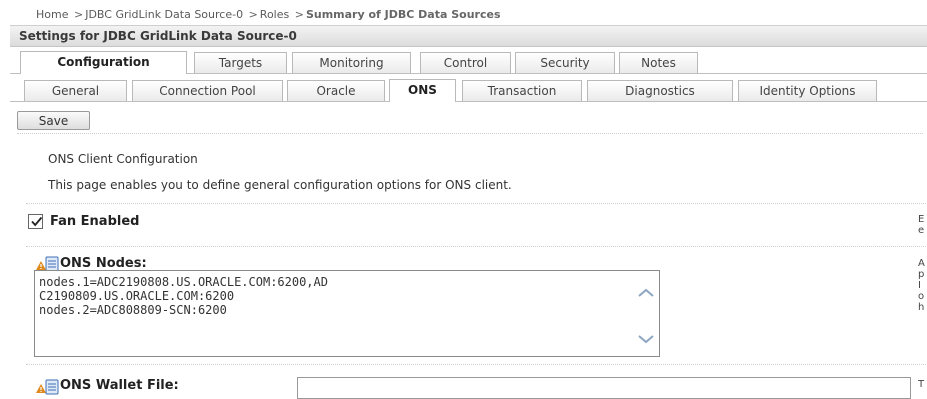 The image size is (927, 399). What do you see at coordinates (403, 14) in the screenshot?
I see `breadcrumb-current: Summary of JDBC Data Sources` at bounding box center [403, 14].